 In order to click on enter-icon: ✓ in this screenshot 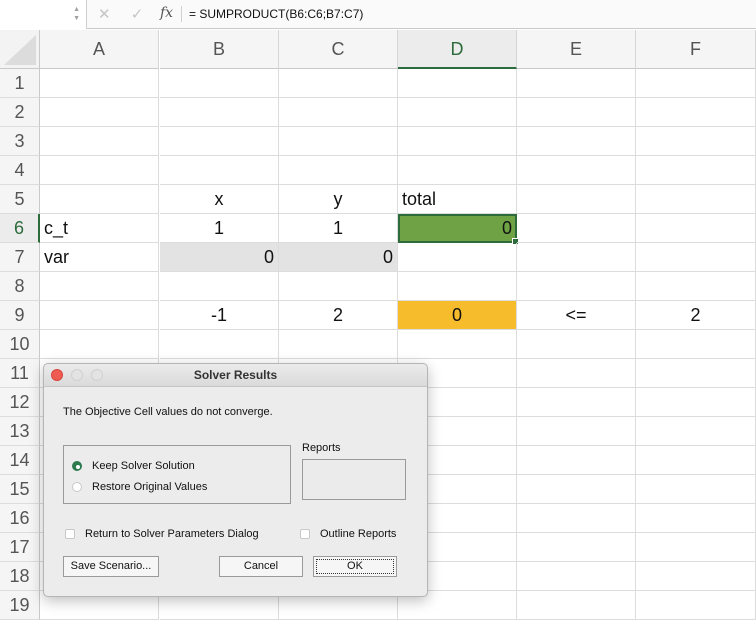, I will do `click(137, 14)`.